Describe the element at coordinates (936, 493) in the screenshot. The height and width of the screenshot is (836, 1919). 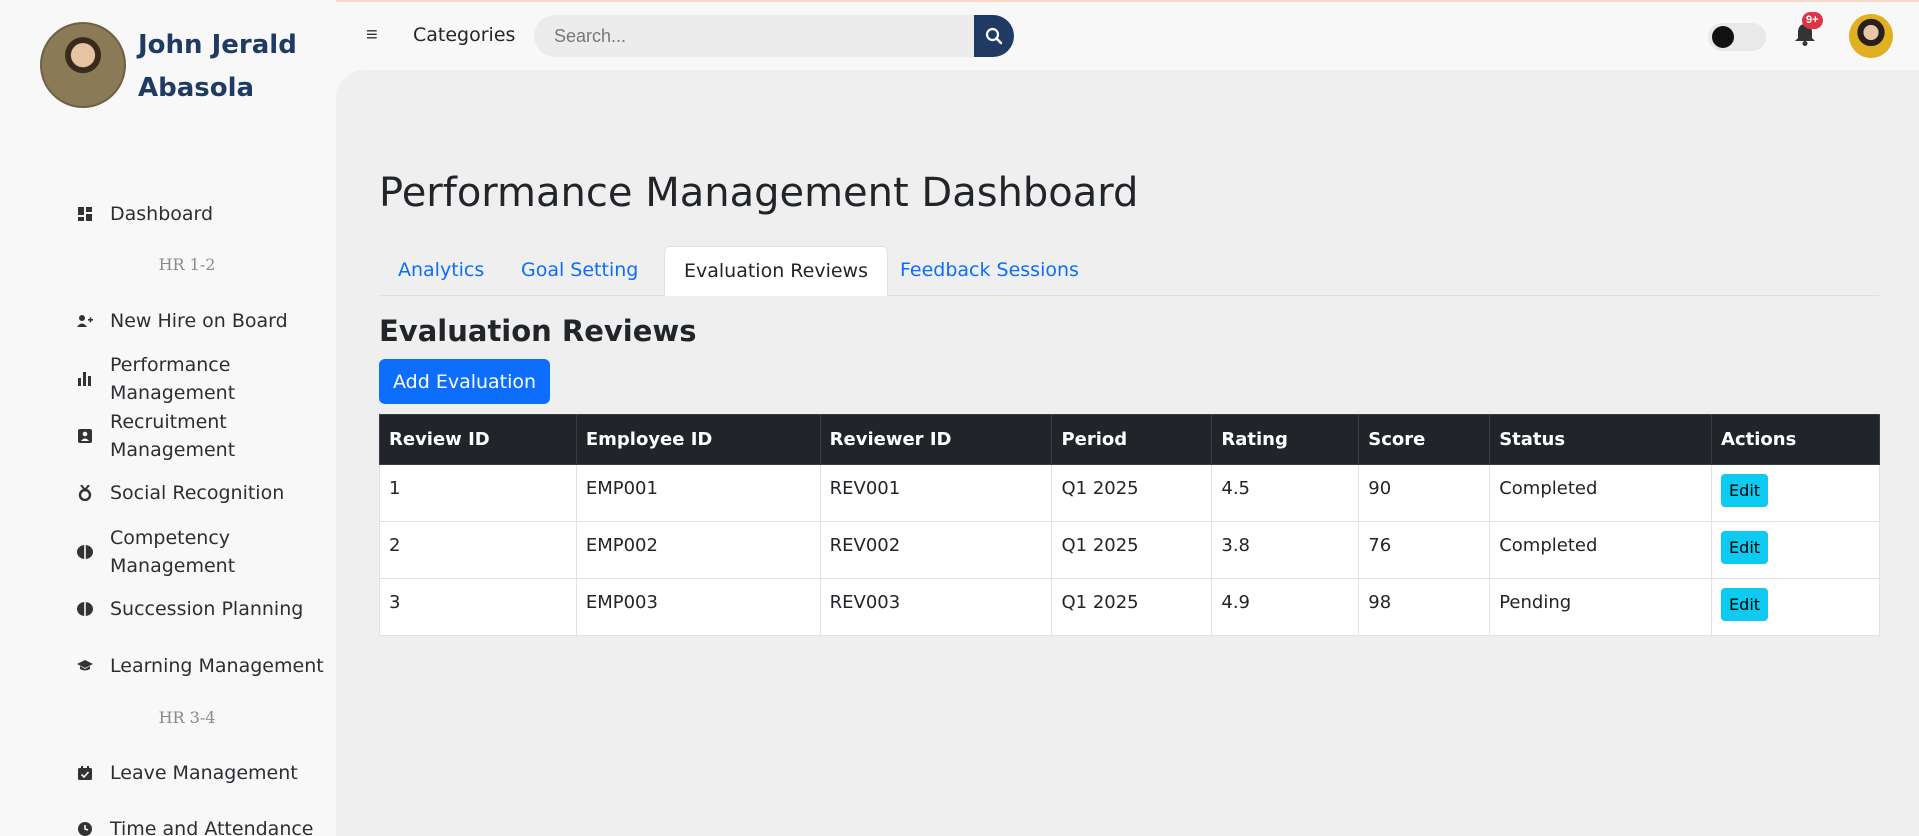
I see `cell-reviewer-id: REV001` at that location.